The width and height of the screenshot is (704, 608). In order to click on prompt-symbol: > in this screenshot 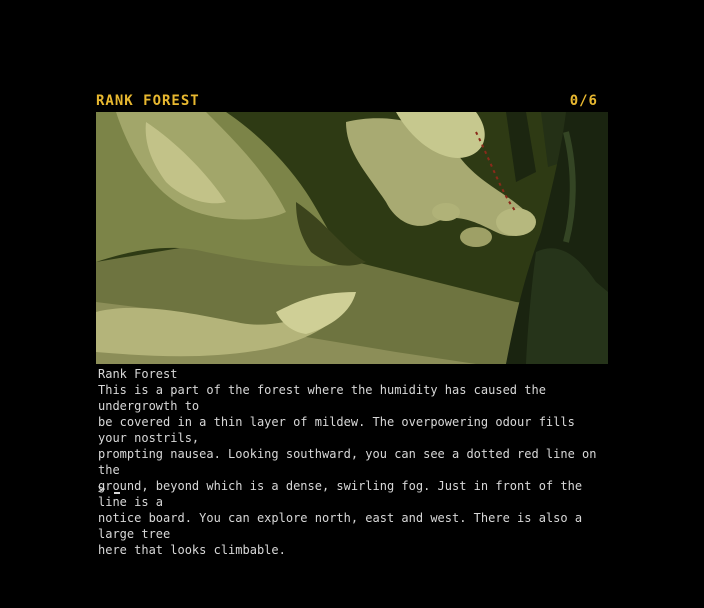, I will do `click(102, 489)`.